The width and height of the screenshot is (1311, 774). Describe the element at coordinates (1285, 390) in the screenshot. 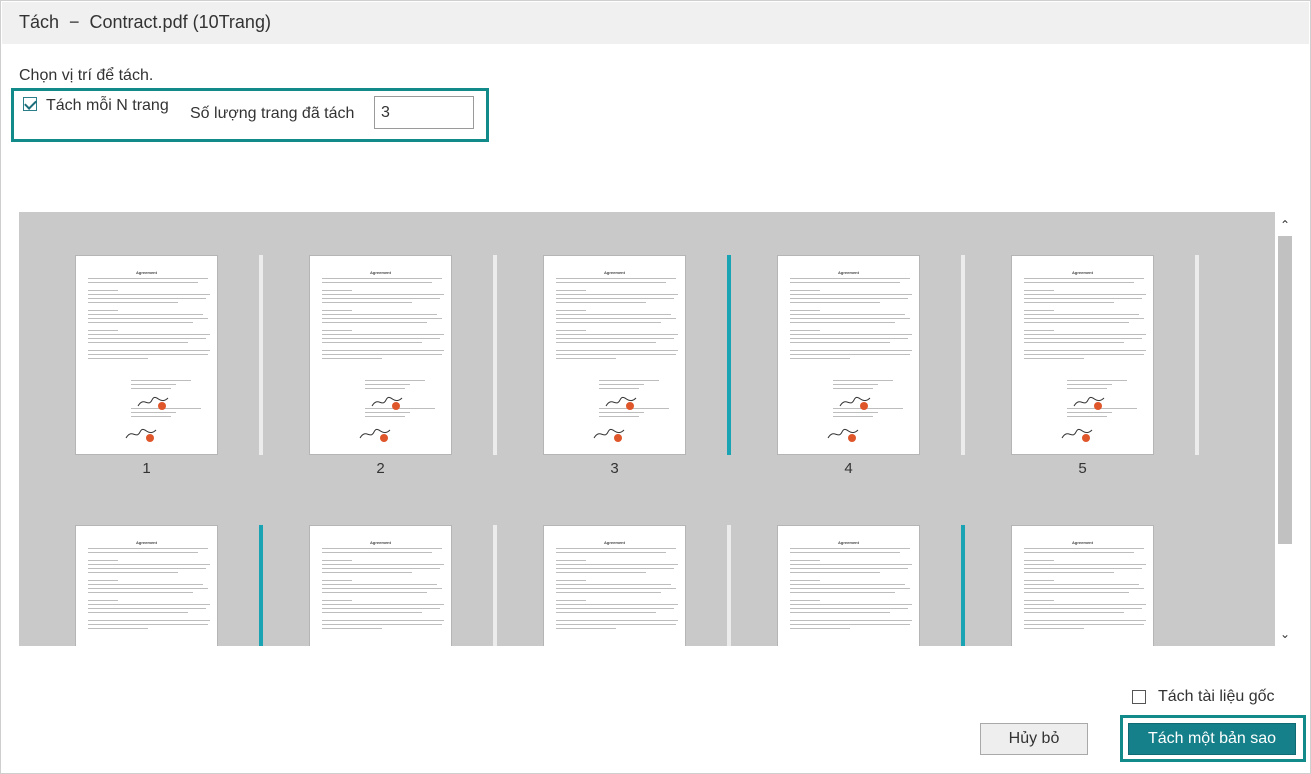

I see `scroll-thumb` at that location.